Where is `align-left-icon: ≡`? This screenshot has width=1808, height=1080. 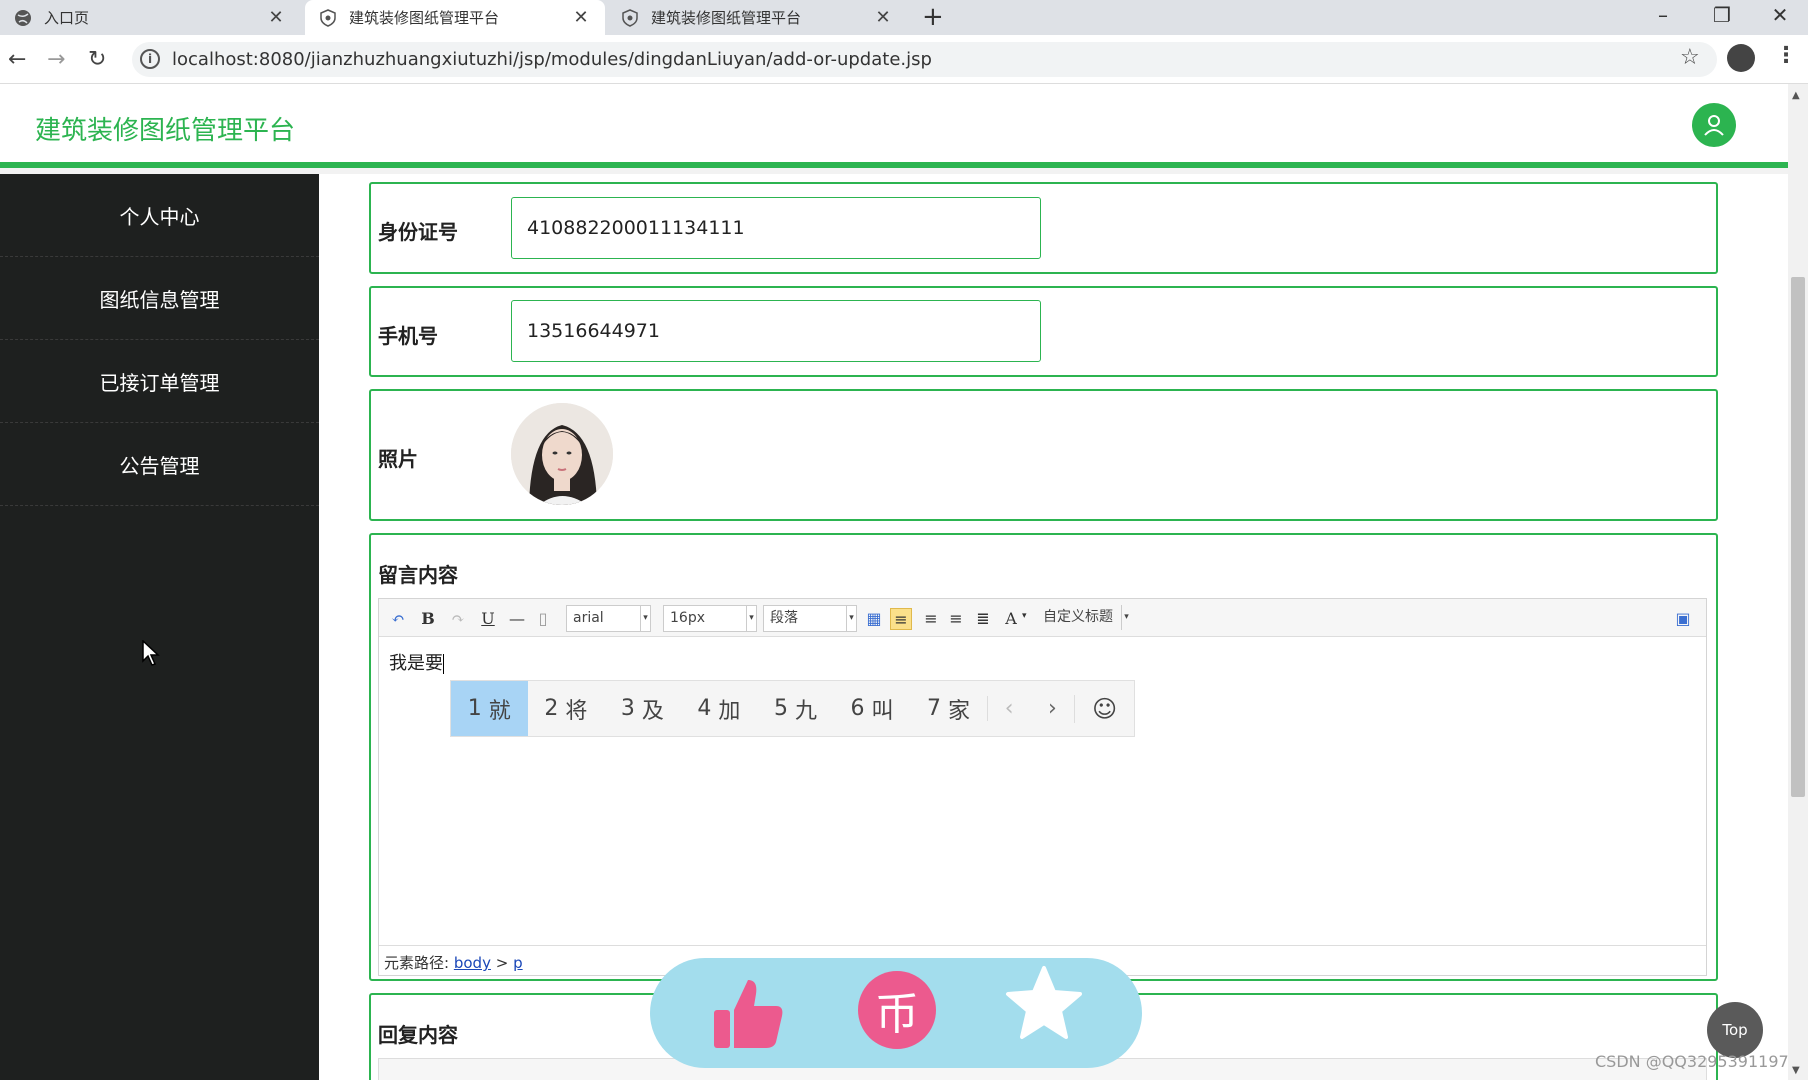
align-left-icon: ≡ is located at coordinates (901, 619).